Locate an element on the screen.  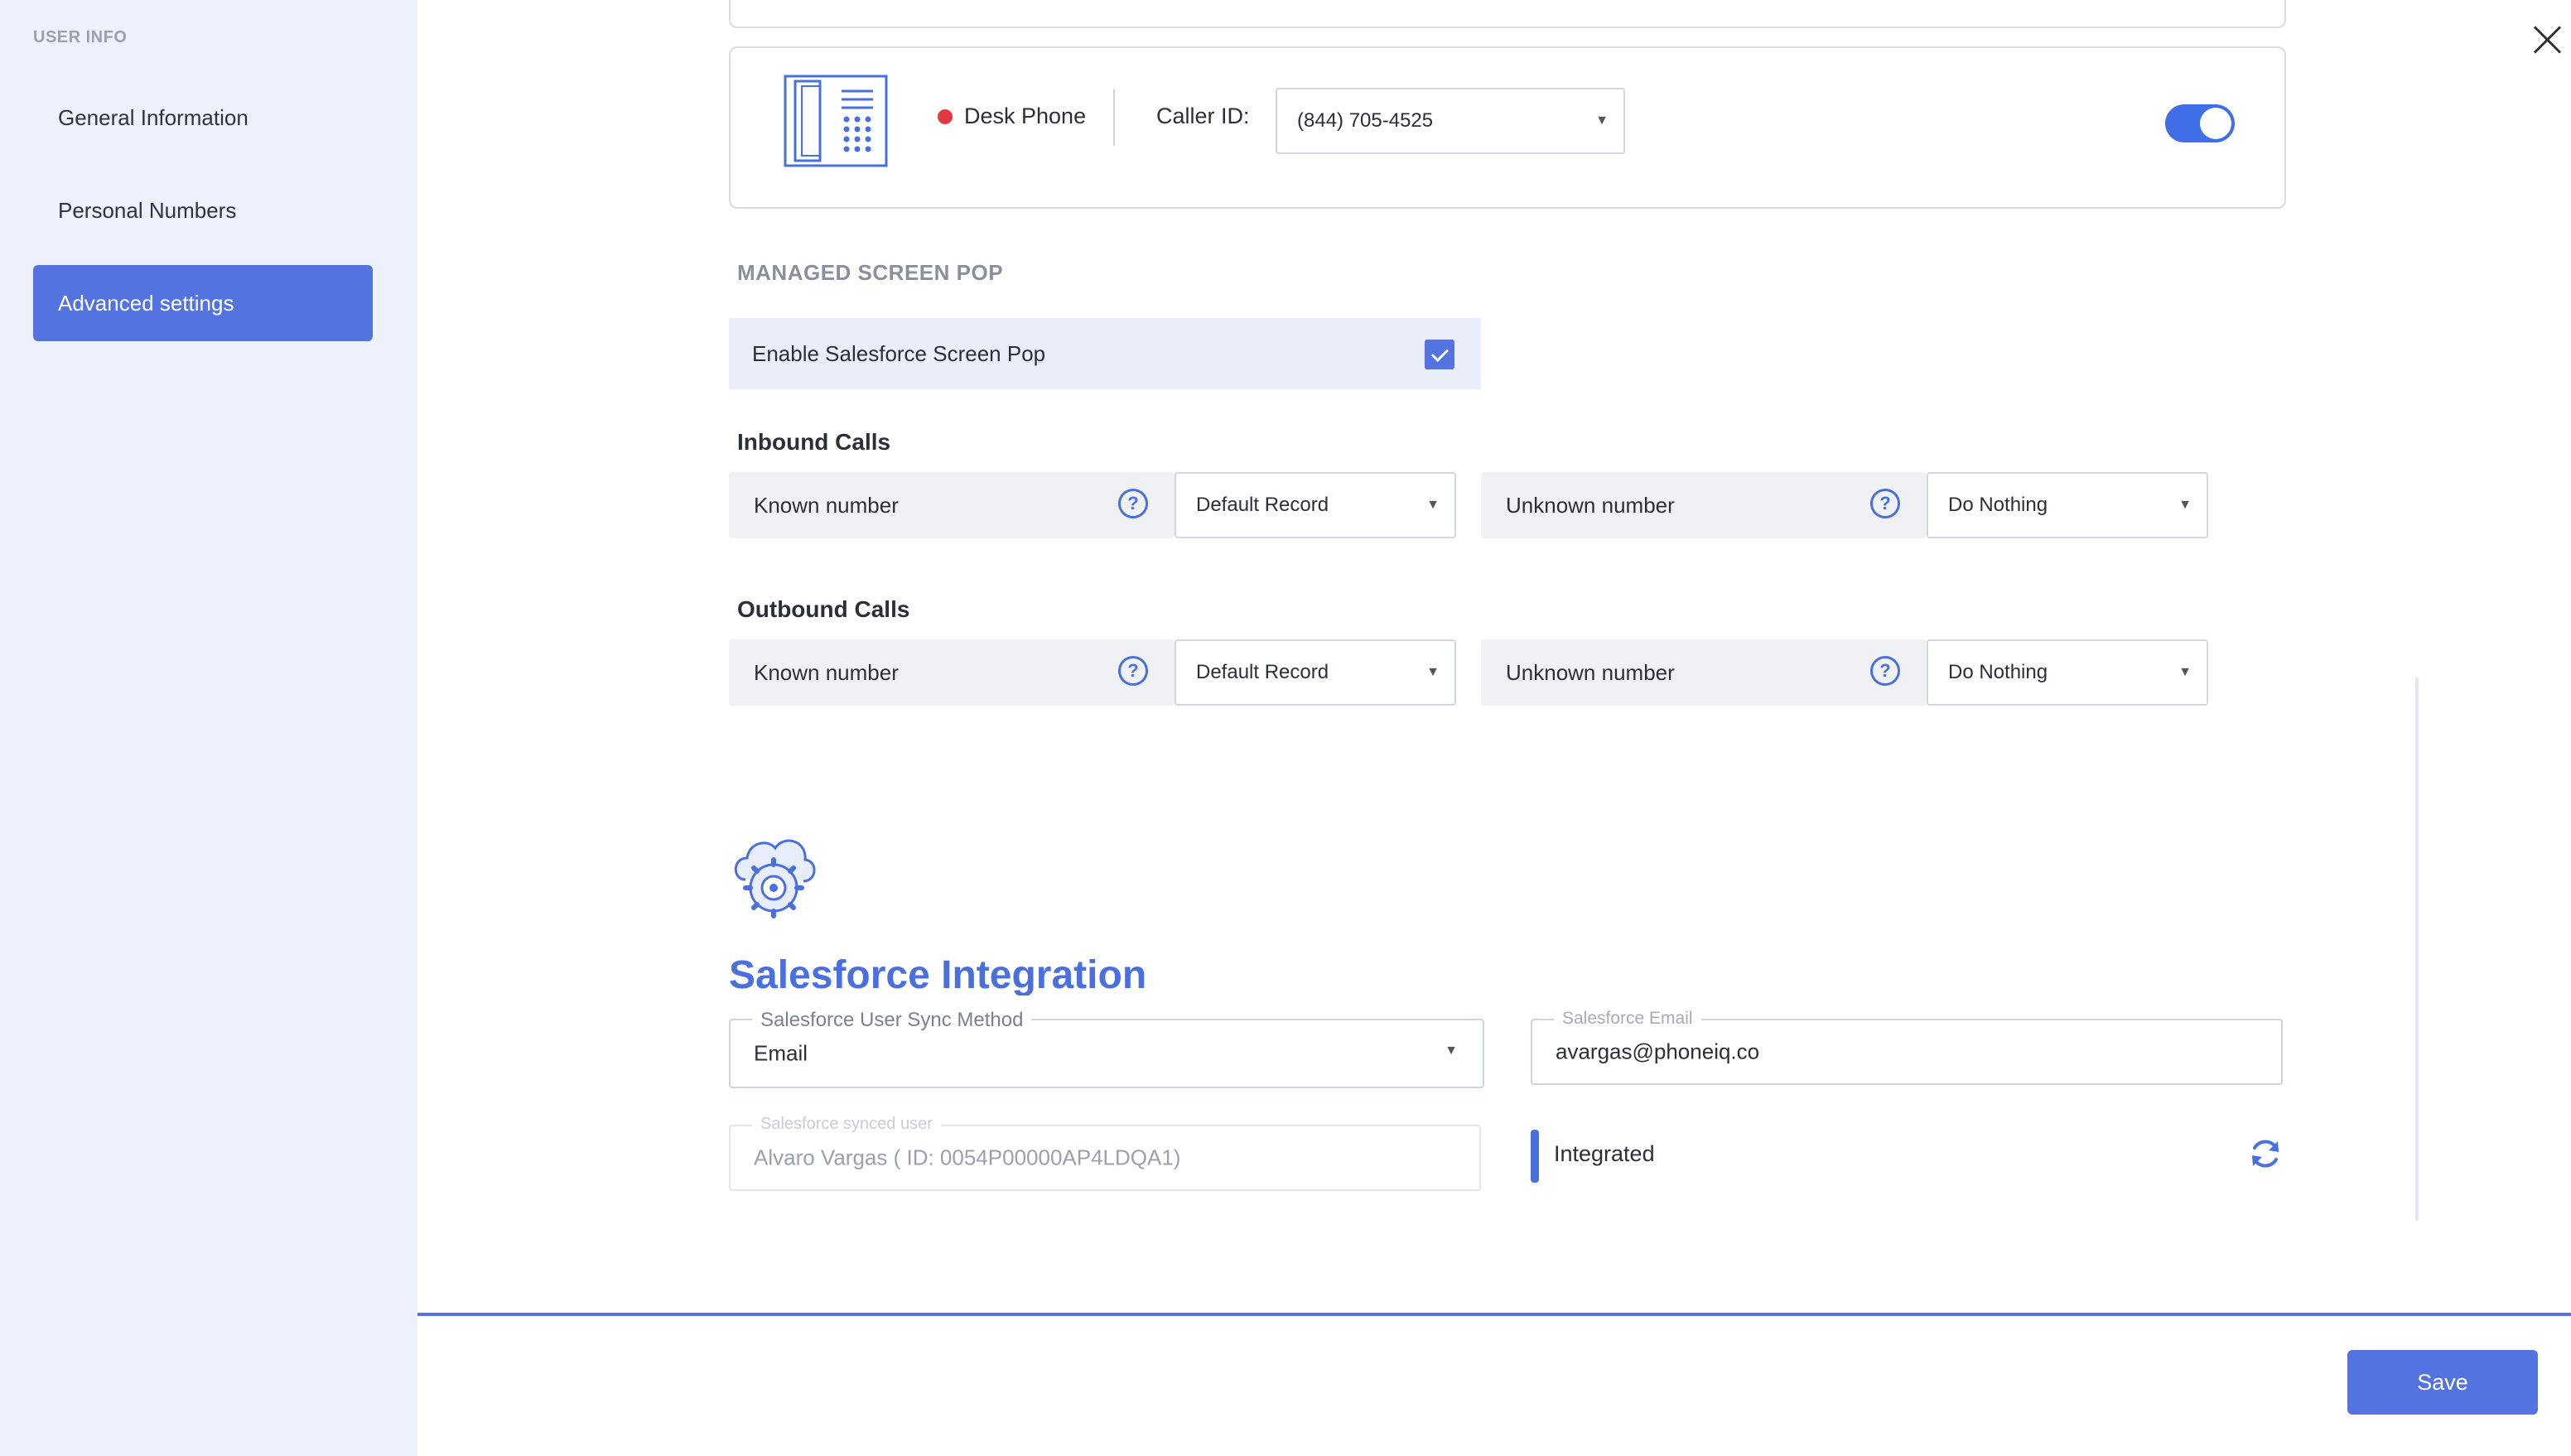
outbound-unknown-label-text: Unknown number is located at coordinates (1590, 672).